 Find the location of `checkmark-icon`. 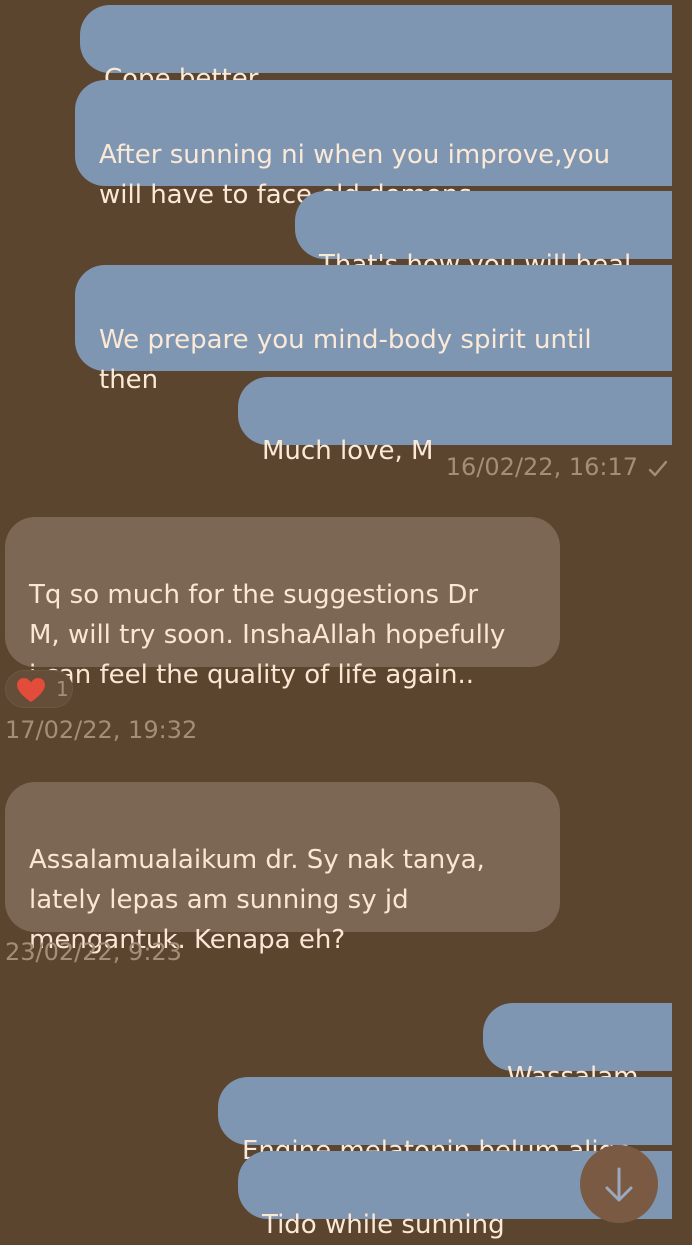

checkmark-icon is located at coordinates (658, 470).